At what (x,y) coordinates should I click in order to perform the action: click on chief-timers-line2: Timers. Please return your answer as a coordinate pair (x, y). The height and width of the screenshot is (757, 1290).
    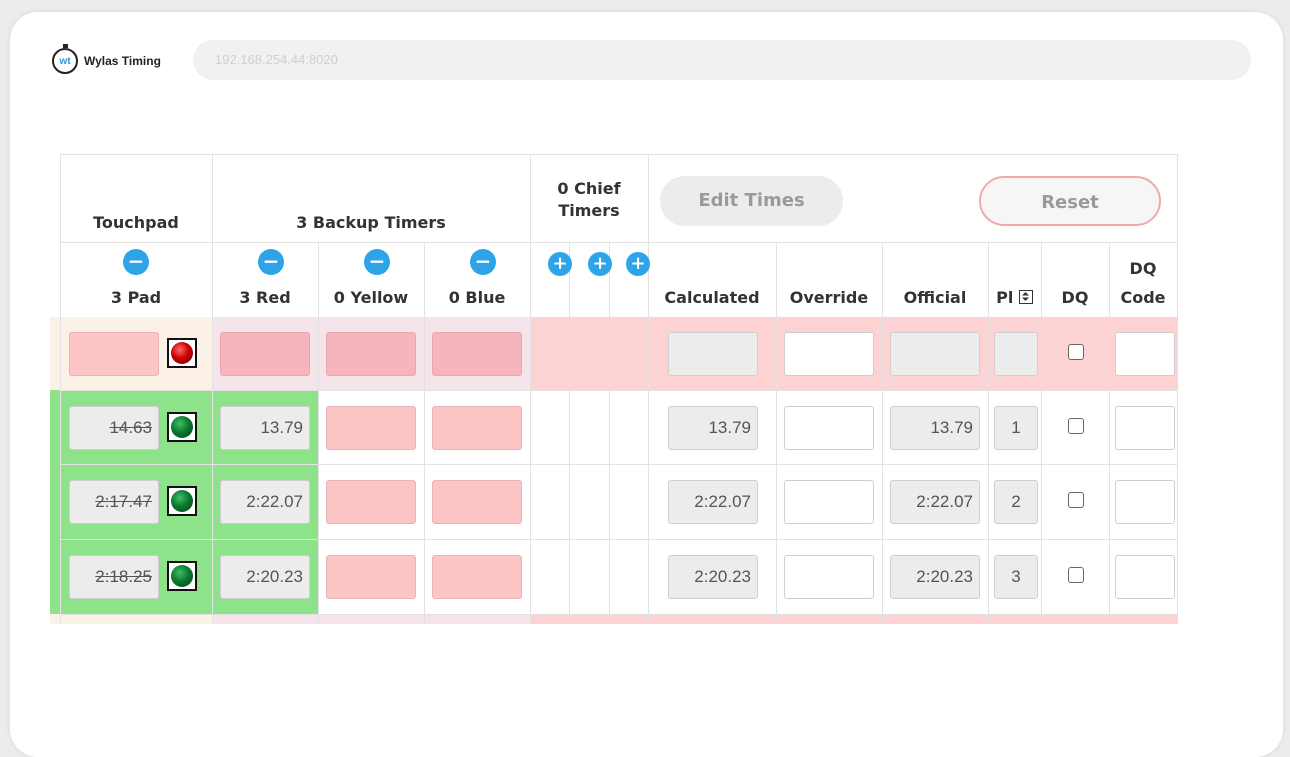
    Looking at the image, I should click on (589, 210).